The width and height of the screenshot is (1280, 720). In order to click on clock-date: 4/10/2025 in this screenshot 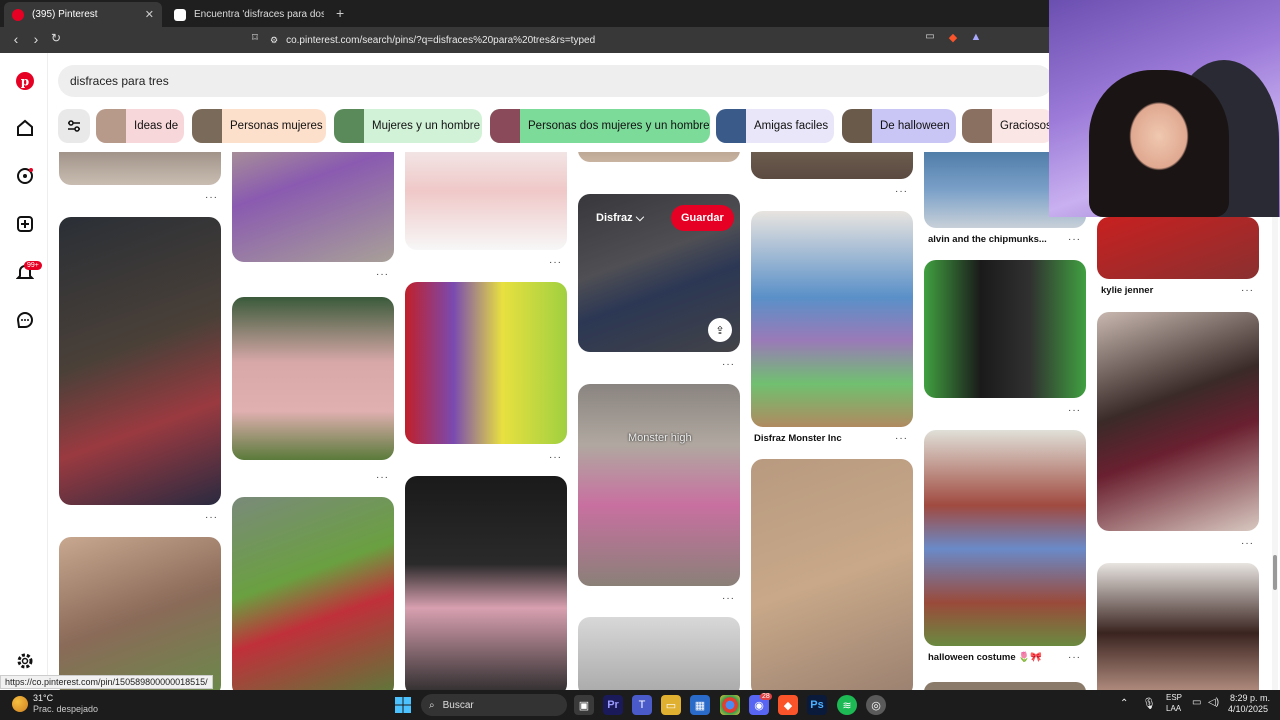, I will do `click(1248, 709)`.